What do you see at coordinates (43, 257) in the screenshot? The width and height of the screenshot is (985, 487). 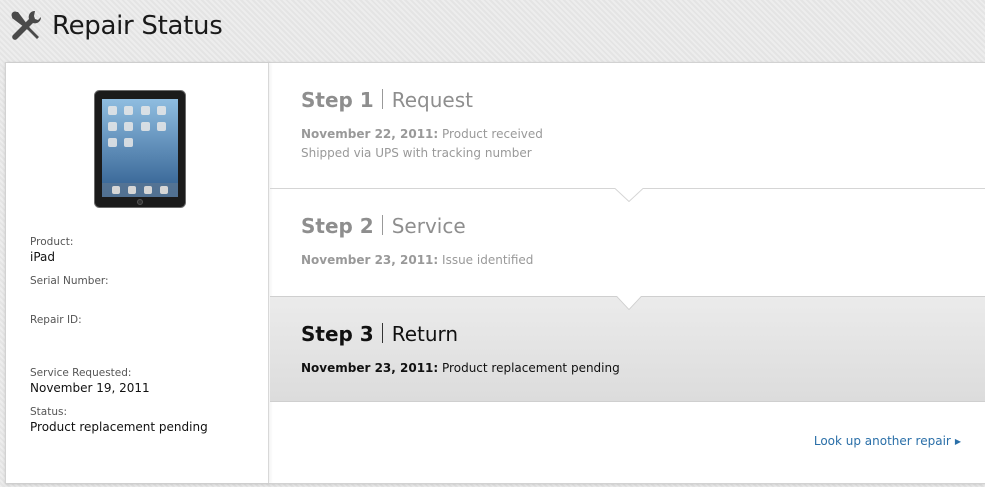 I see `product-value: iPad` at bounding box center [43, 257].